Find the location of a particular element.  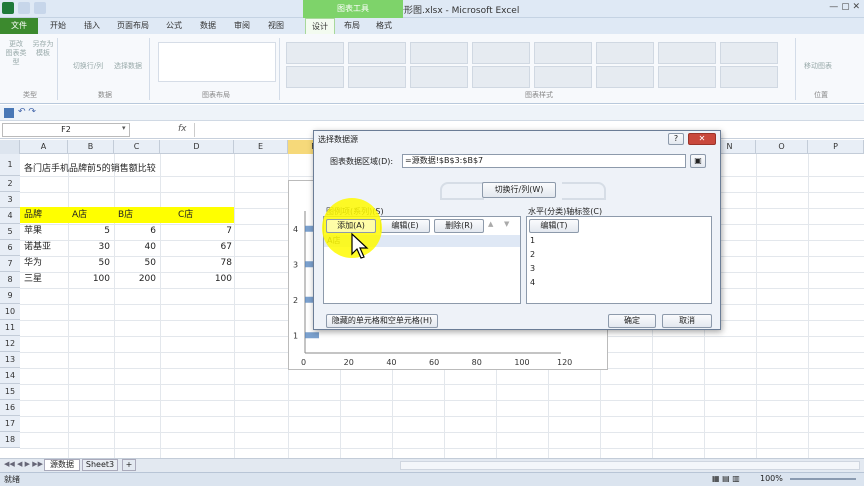

name-box: F2 is located at coordinates (66, 130).